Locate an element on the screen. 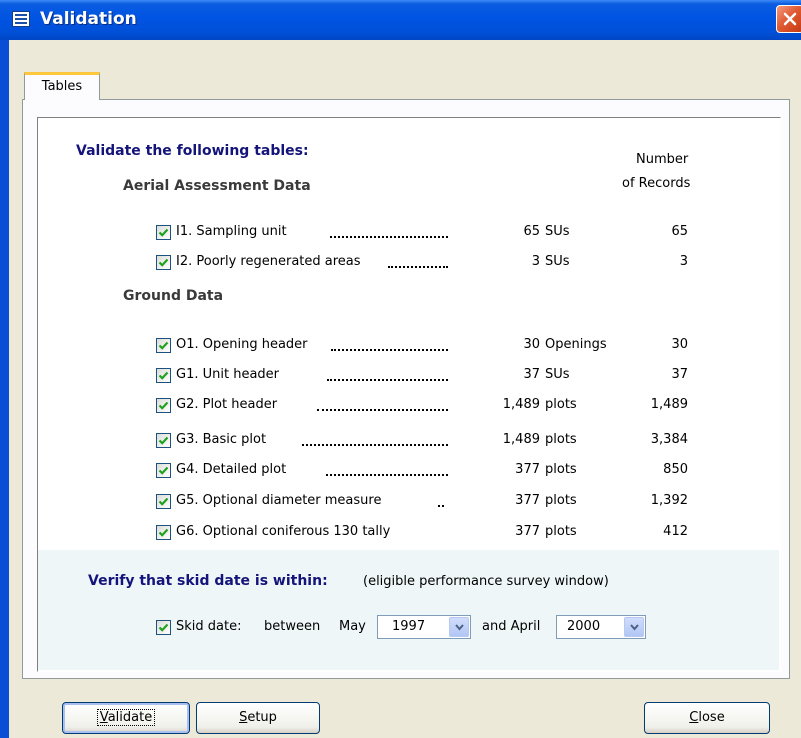 Image resolution: width=801 pixels, height=738 pixels. start-year-dropdown-button is located at coordinates (459, 627).